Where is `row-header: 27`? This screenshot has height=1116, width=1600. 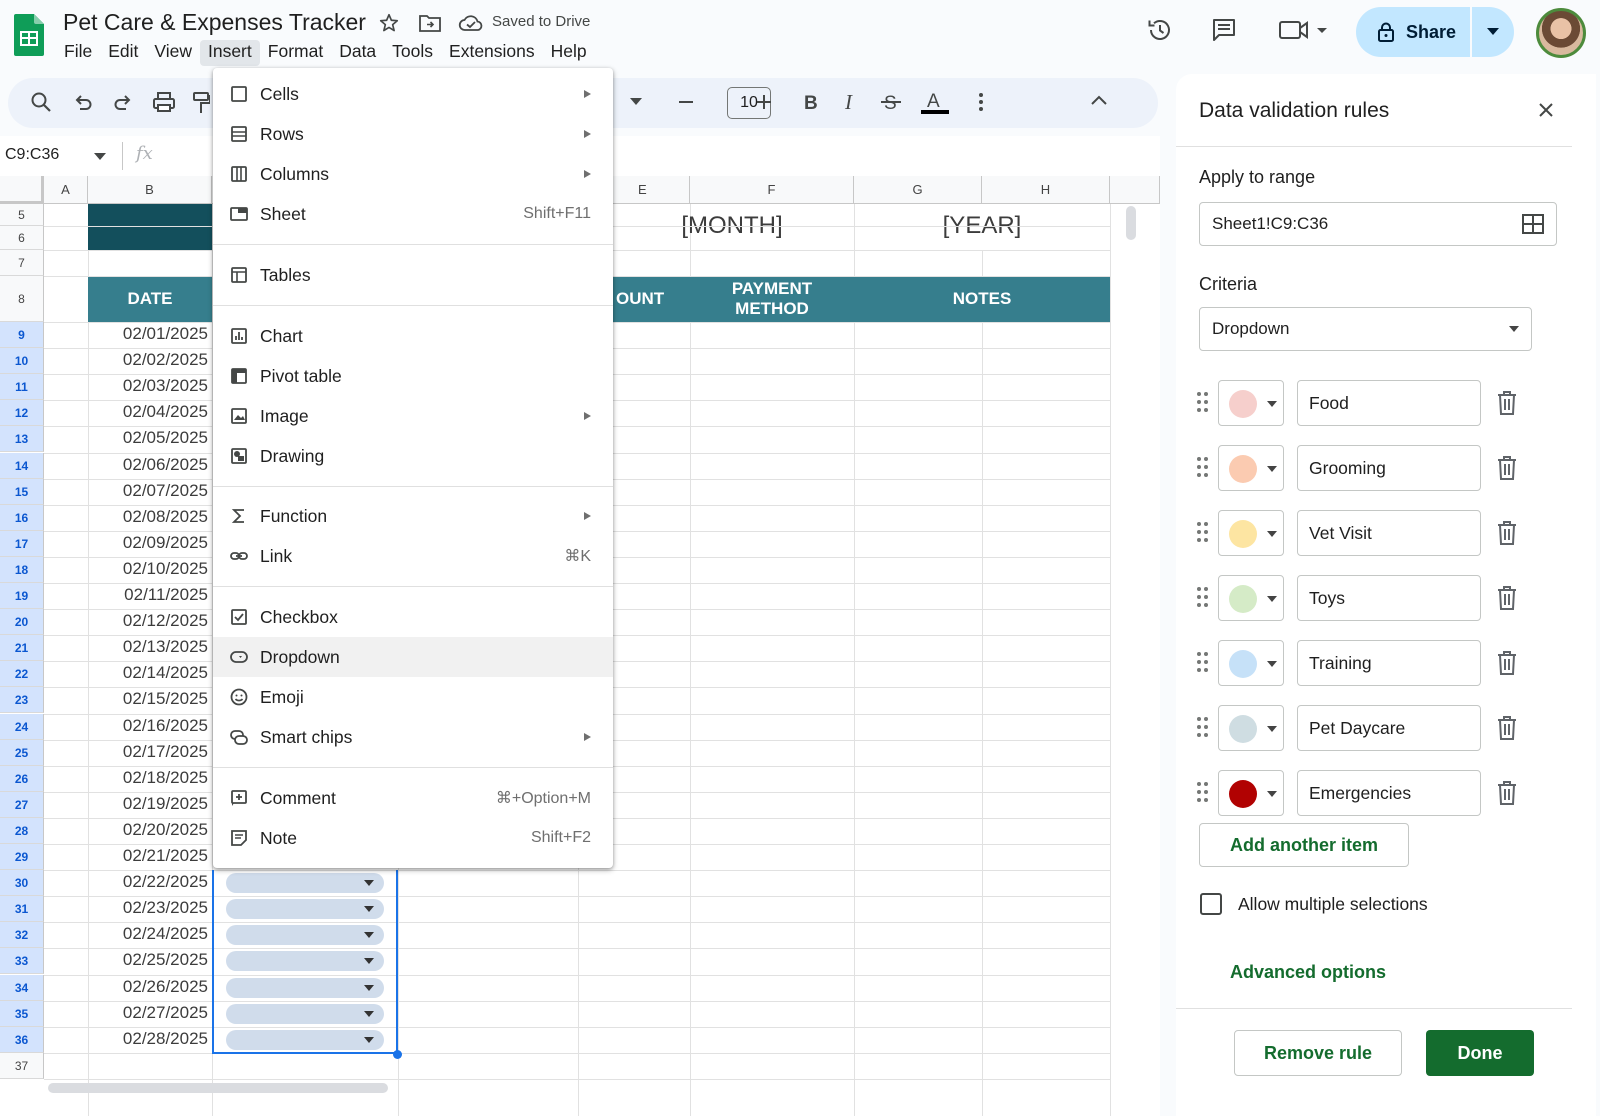
row-header: 27 is located at coordinates (22, 804).